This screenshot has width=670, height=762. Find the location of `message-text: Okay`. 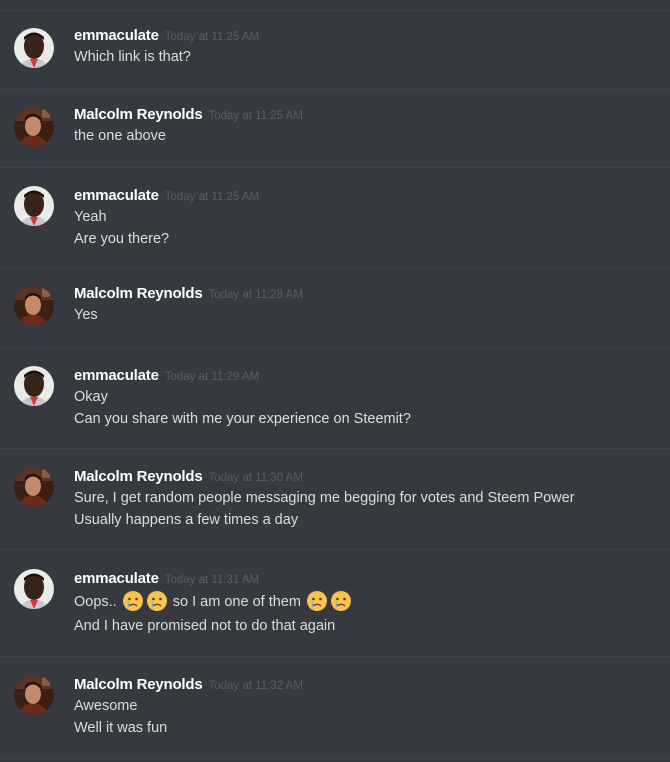

message-text: Okay is located at coordinates (91, 397).